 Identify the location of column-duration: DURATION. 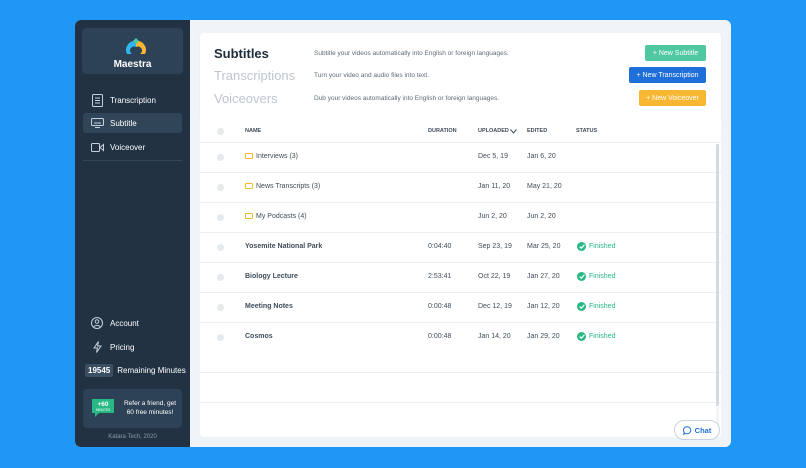
(442, 131).